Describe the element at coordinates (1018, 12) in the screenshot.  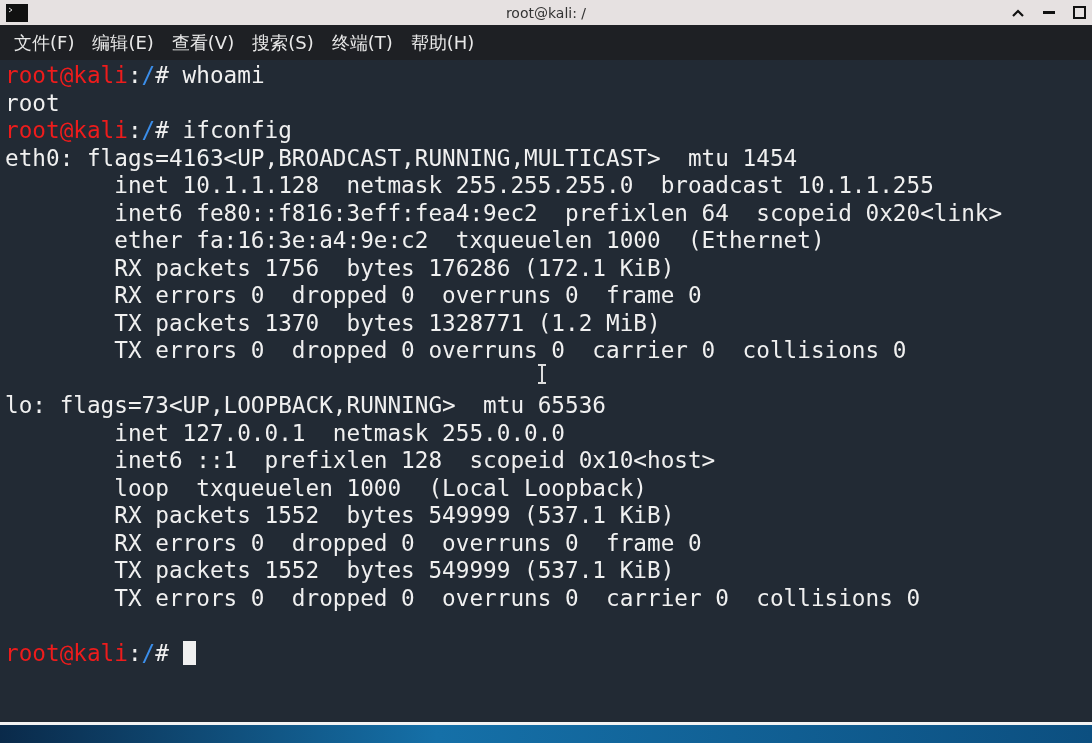
I see `caret-up-icon` at that location.